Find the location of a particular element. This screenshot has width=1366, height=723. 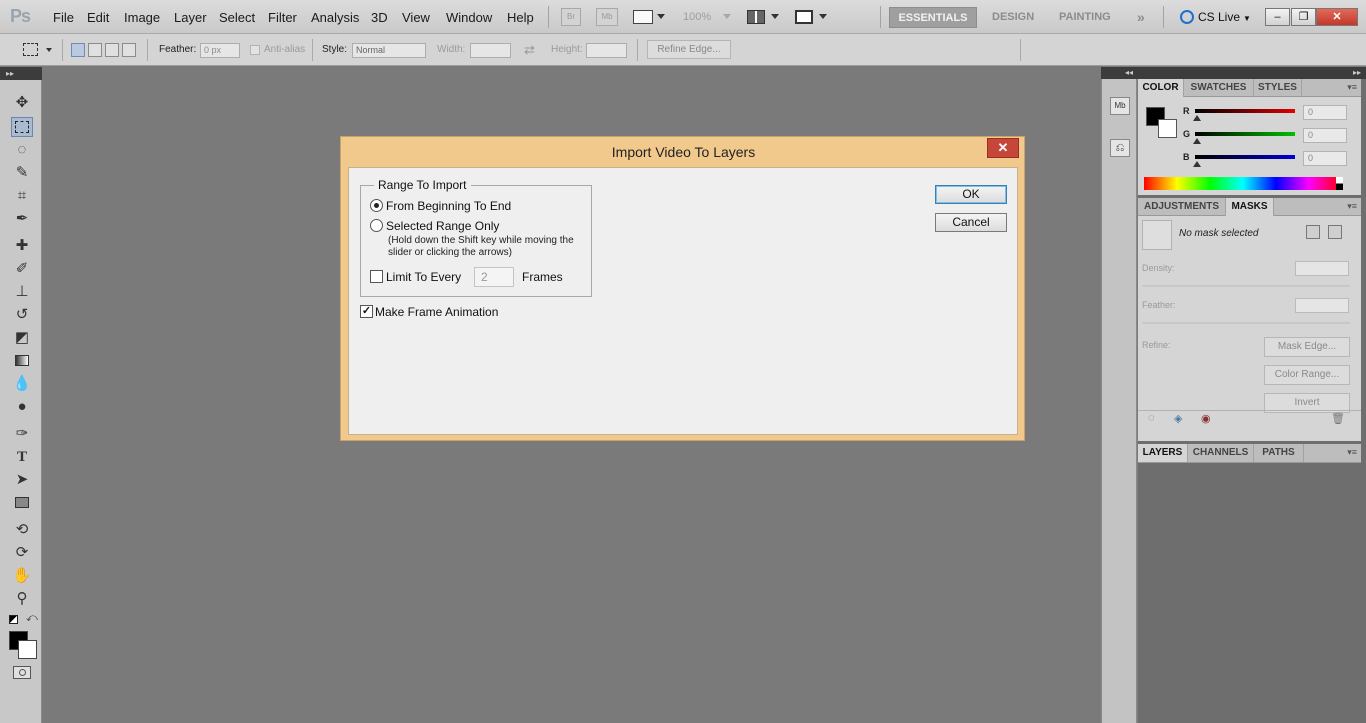

apply-mask-icon: ◈ is located at coordinates (1178, 418).